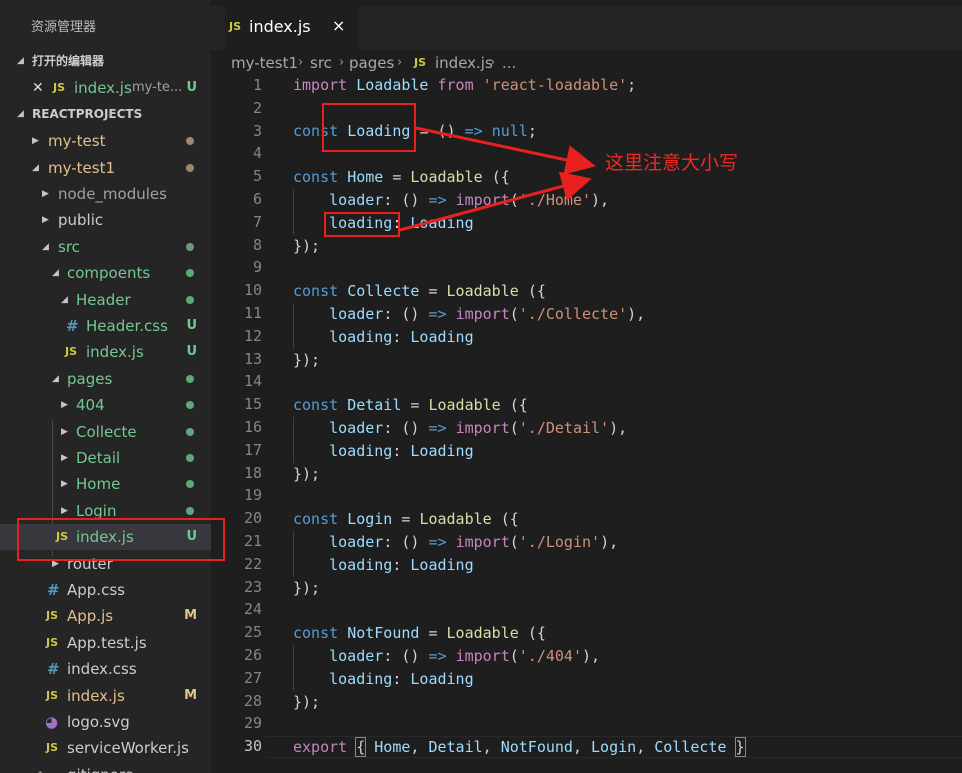  I want to click on annotation-arrow-upper, so click(505, 150).